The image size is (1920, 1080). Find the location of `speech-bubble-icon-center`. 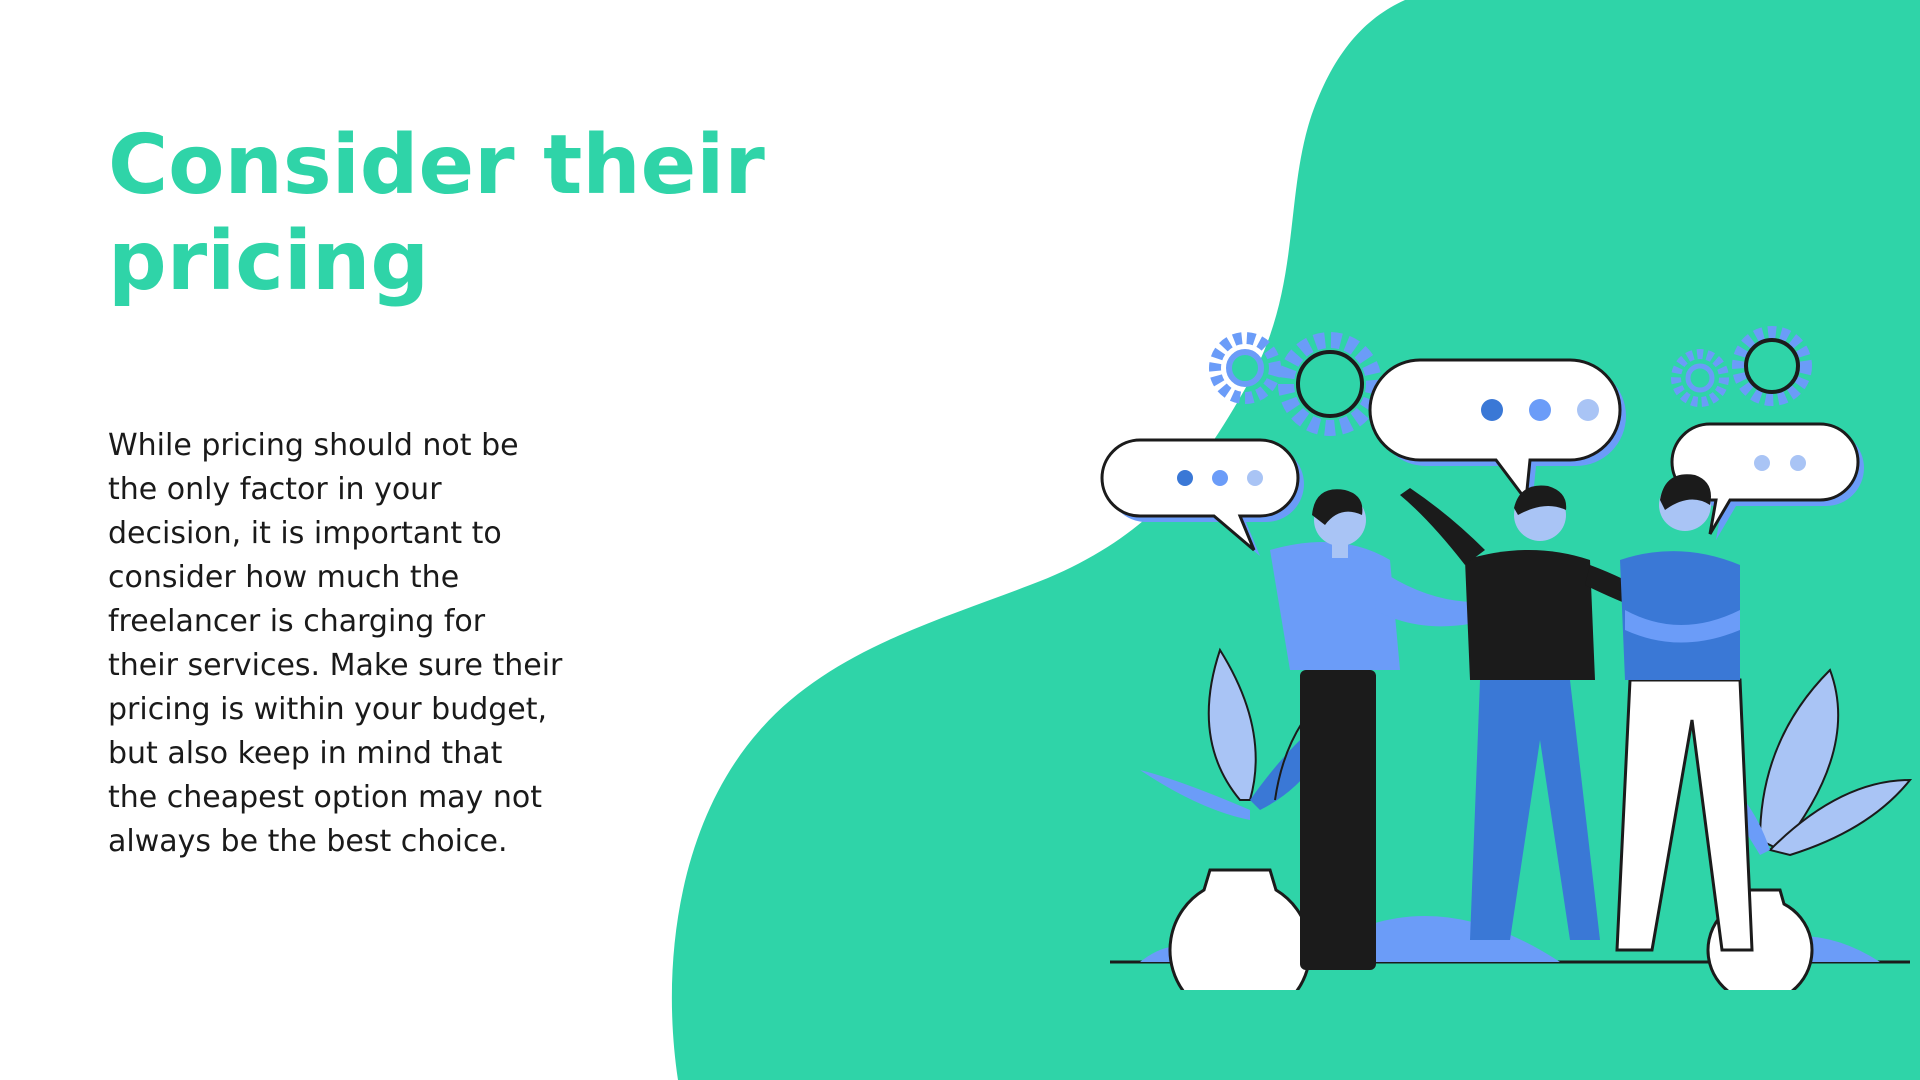

speech-bubble-icon-center is located at coordinates (1497, 432).